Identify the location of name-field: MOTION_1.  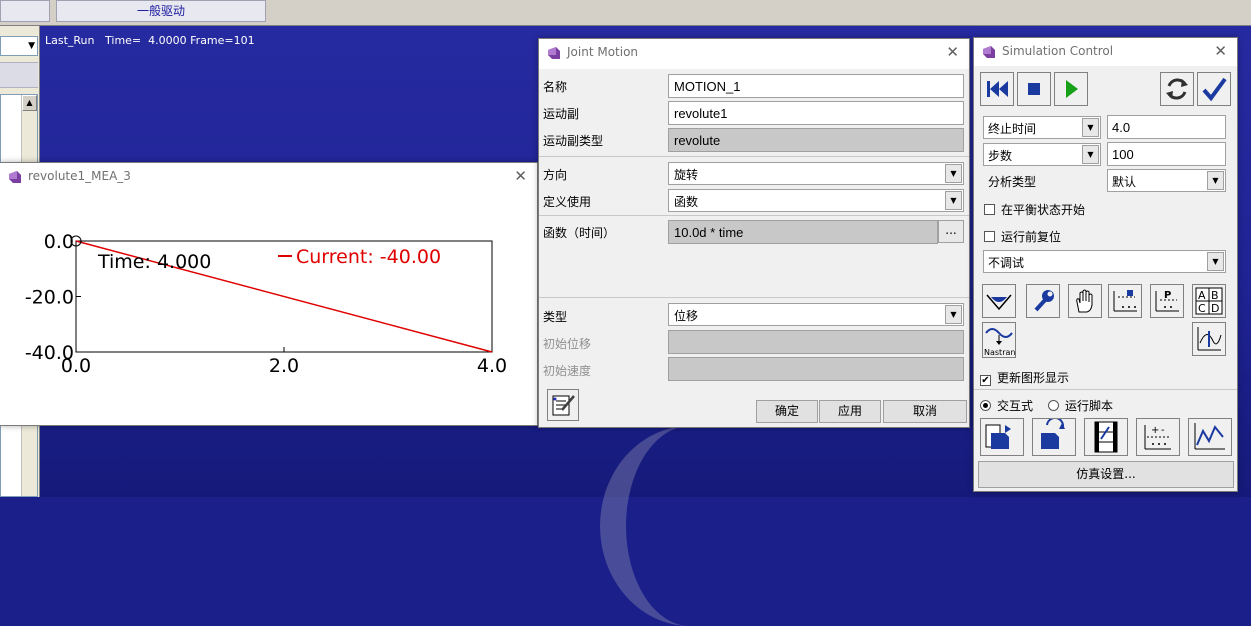
(816, 86).